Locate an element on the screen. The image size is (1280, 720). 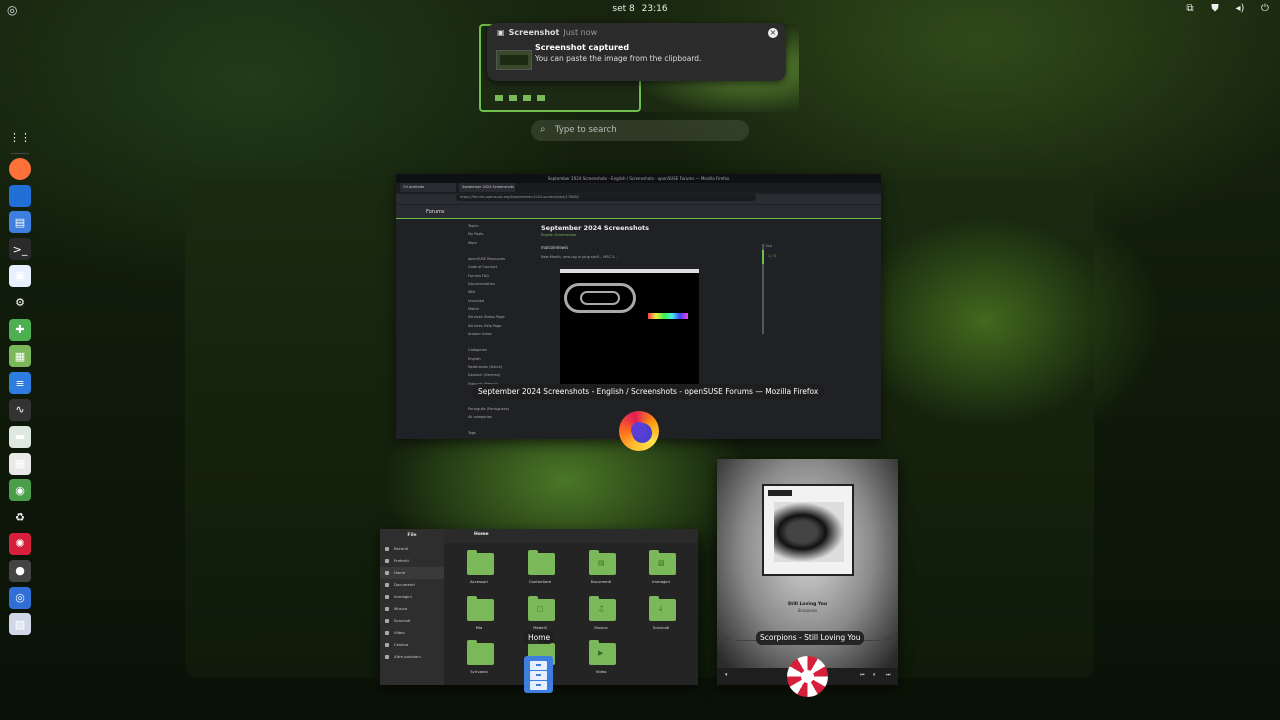
folder-item: ♫ Musica is located at coordinates (601, 615).